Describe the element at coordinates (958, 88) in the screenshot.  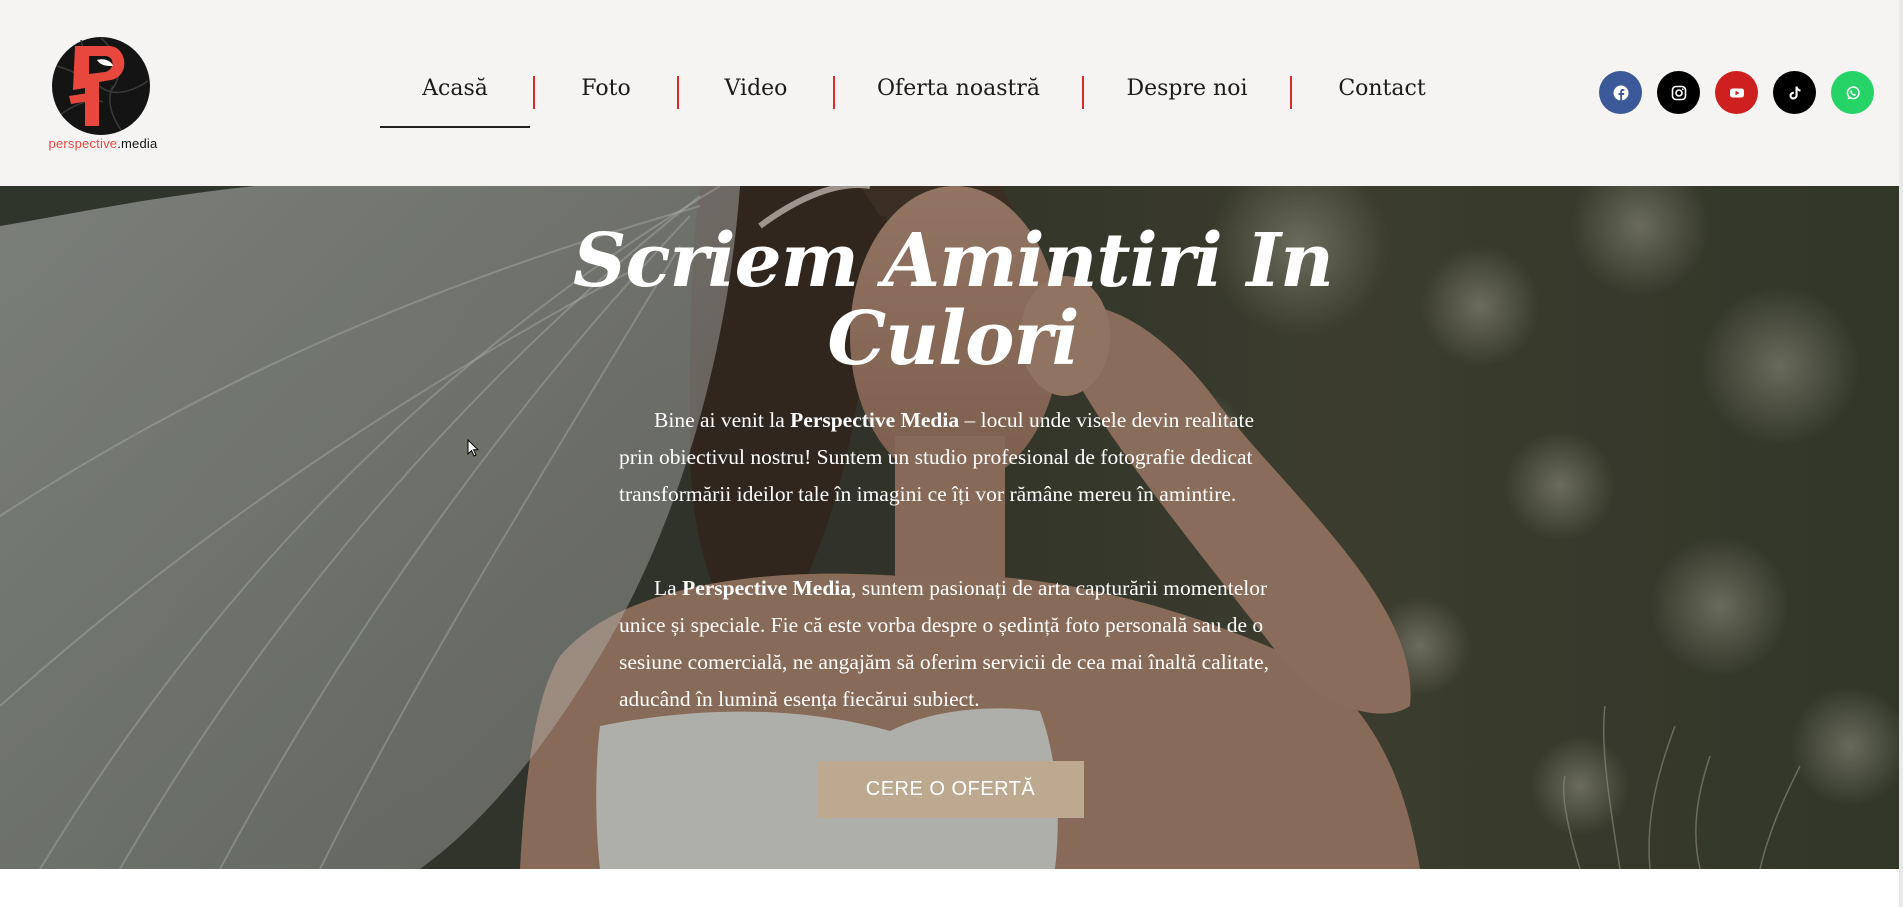
I see `nav-label: Oferta noastră` at that location.